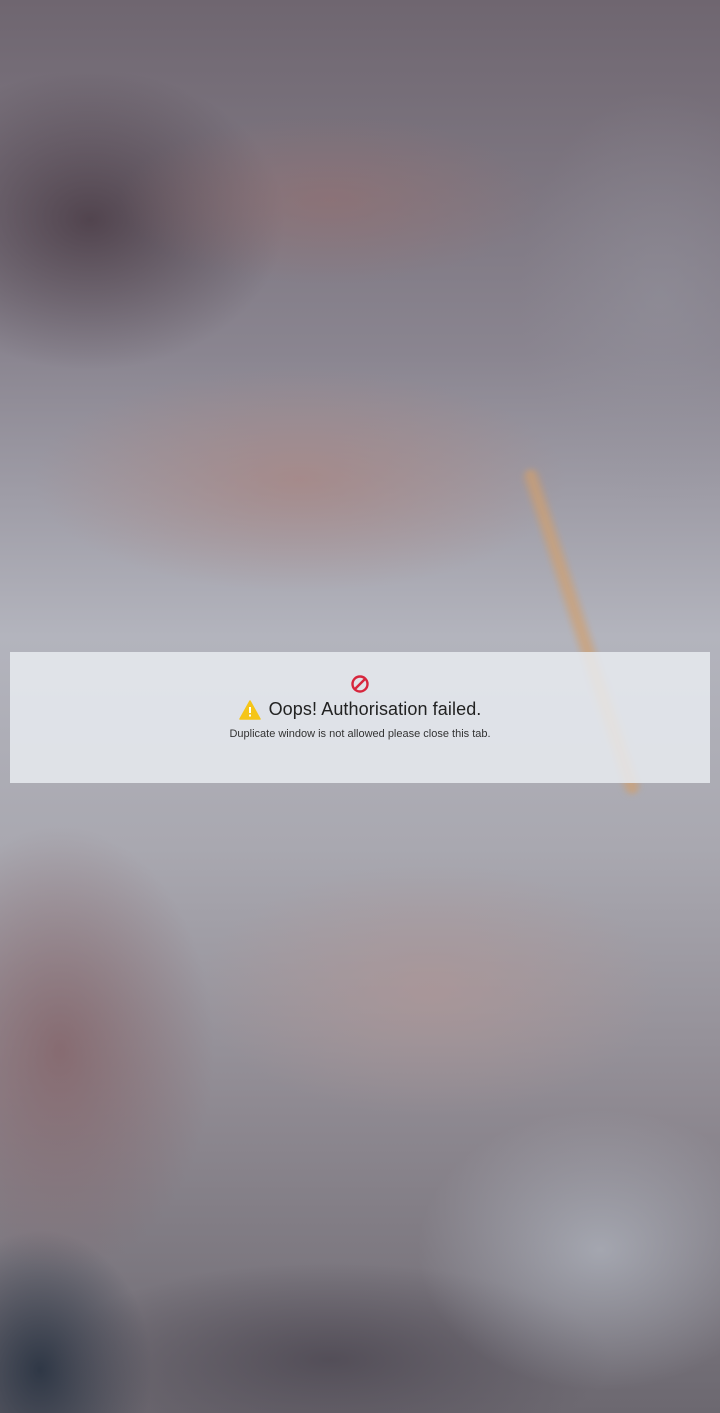  What do you see at coordinates (375, 709) in the screenshot?
I see `error-title: Oops! Authorisation failed.` at bounding box center [375, 709].